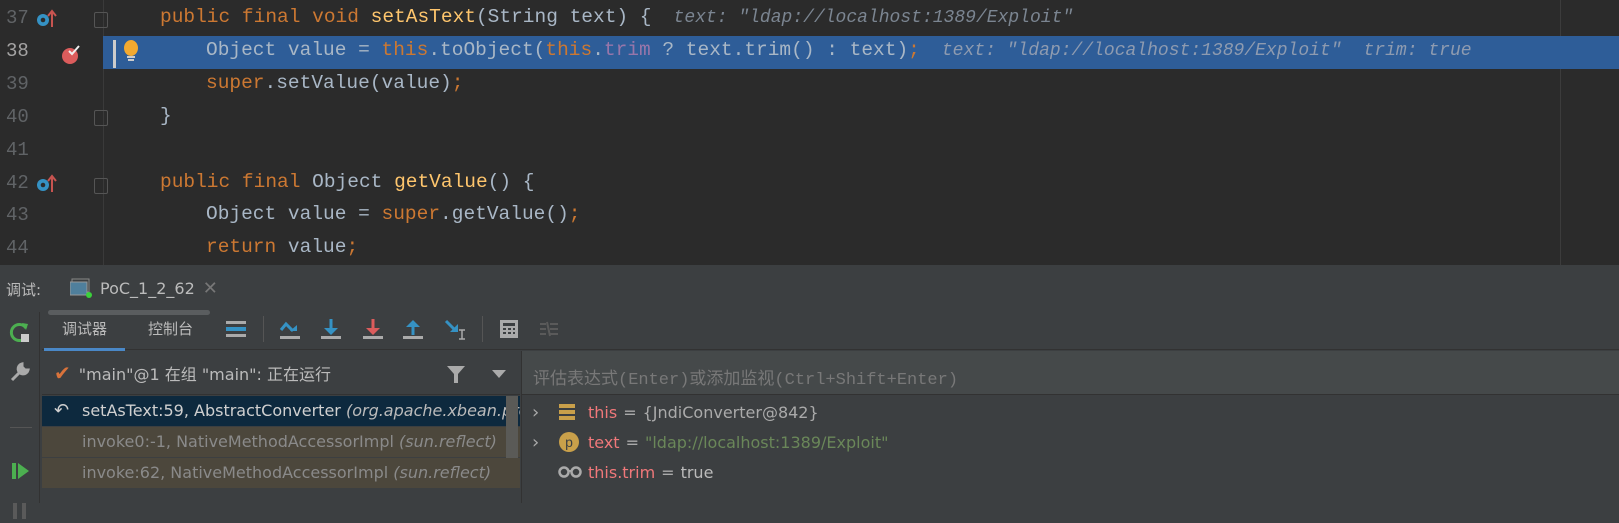  I want to click on resume-icon, so click(20, 471).